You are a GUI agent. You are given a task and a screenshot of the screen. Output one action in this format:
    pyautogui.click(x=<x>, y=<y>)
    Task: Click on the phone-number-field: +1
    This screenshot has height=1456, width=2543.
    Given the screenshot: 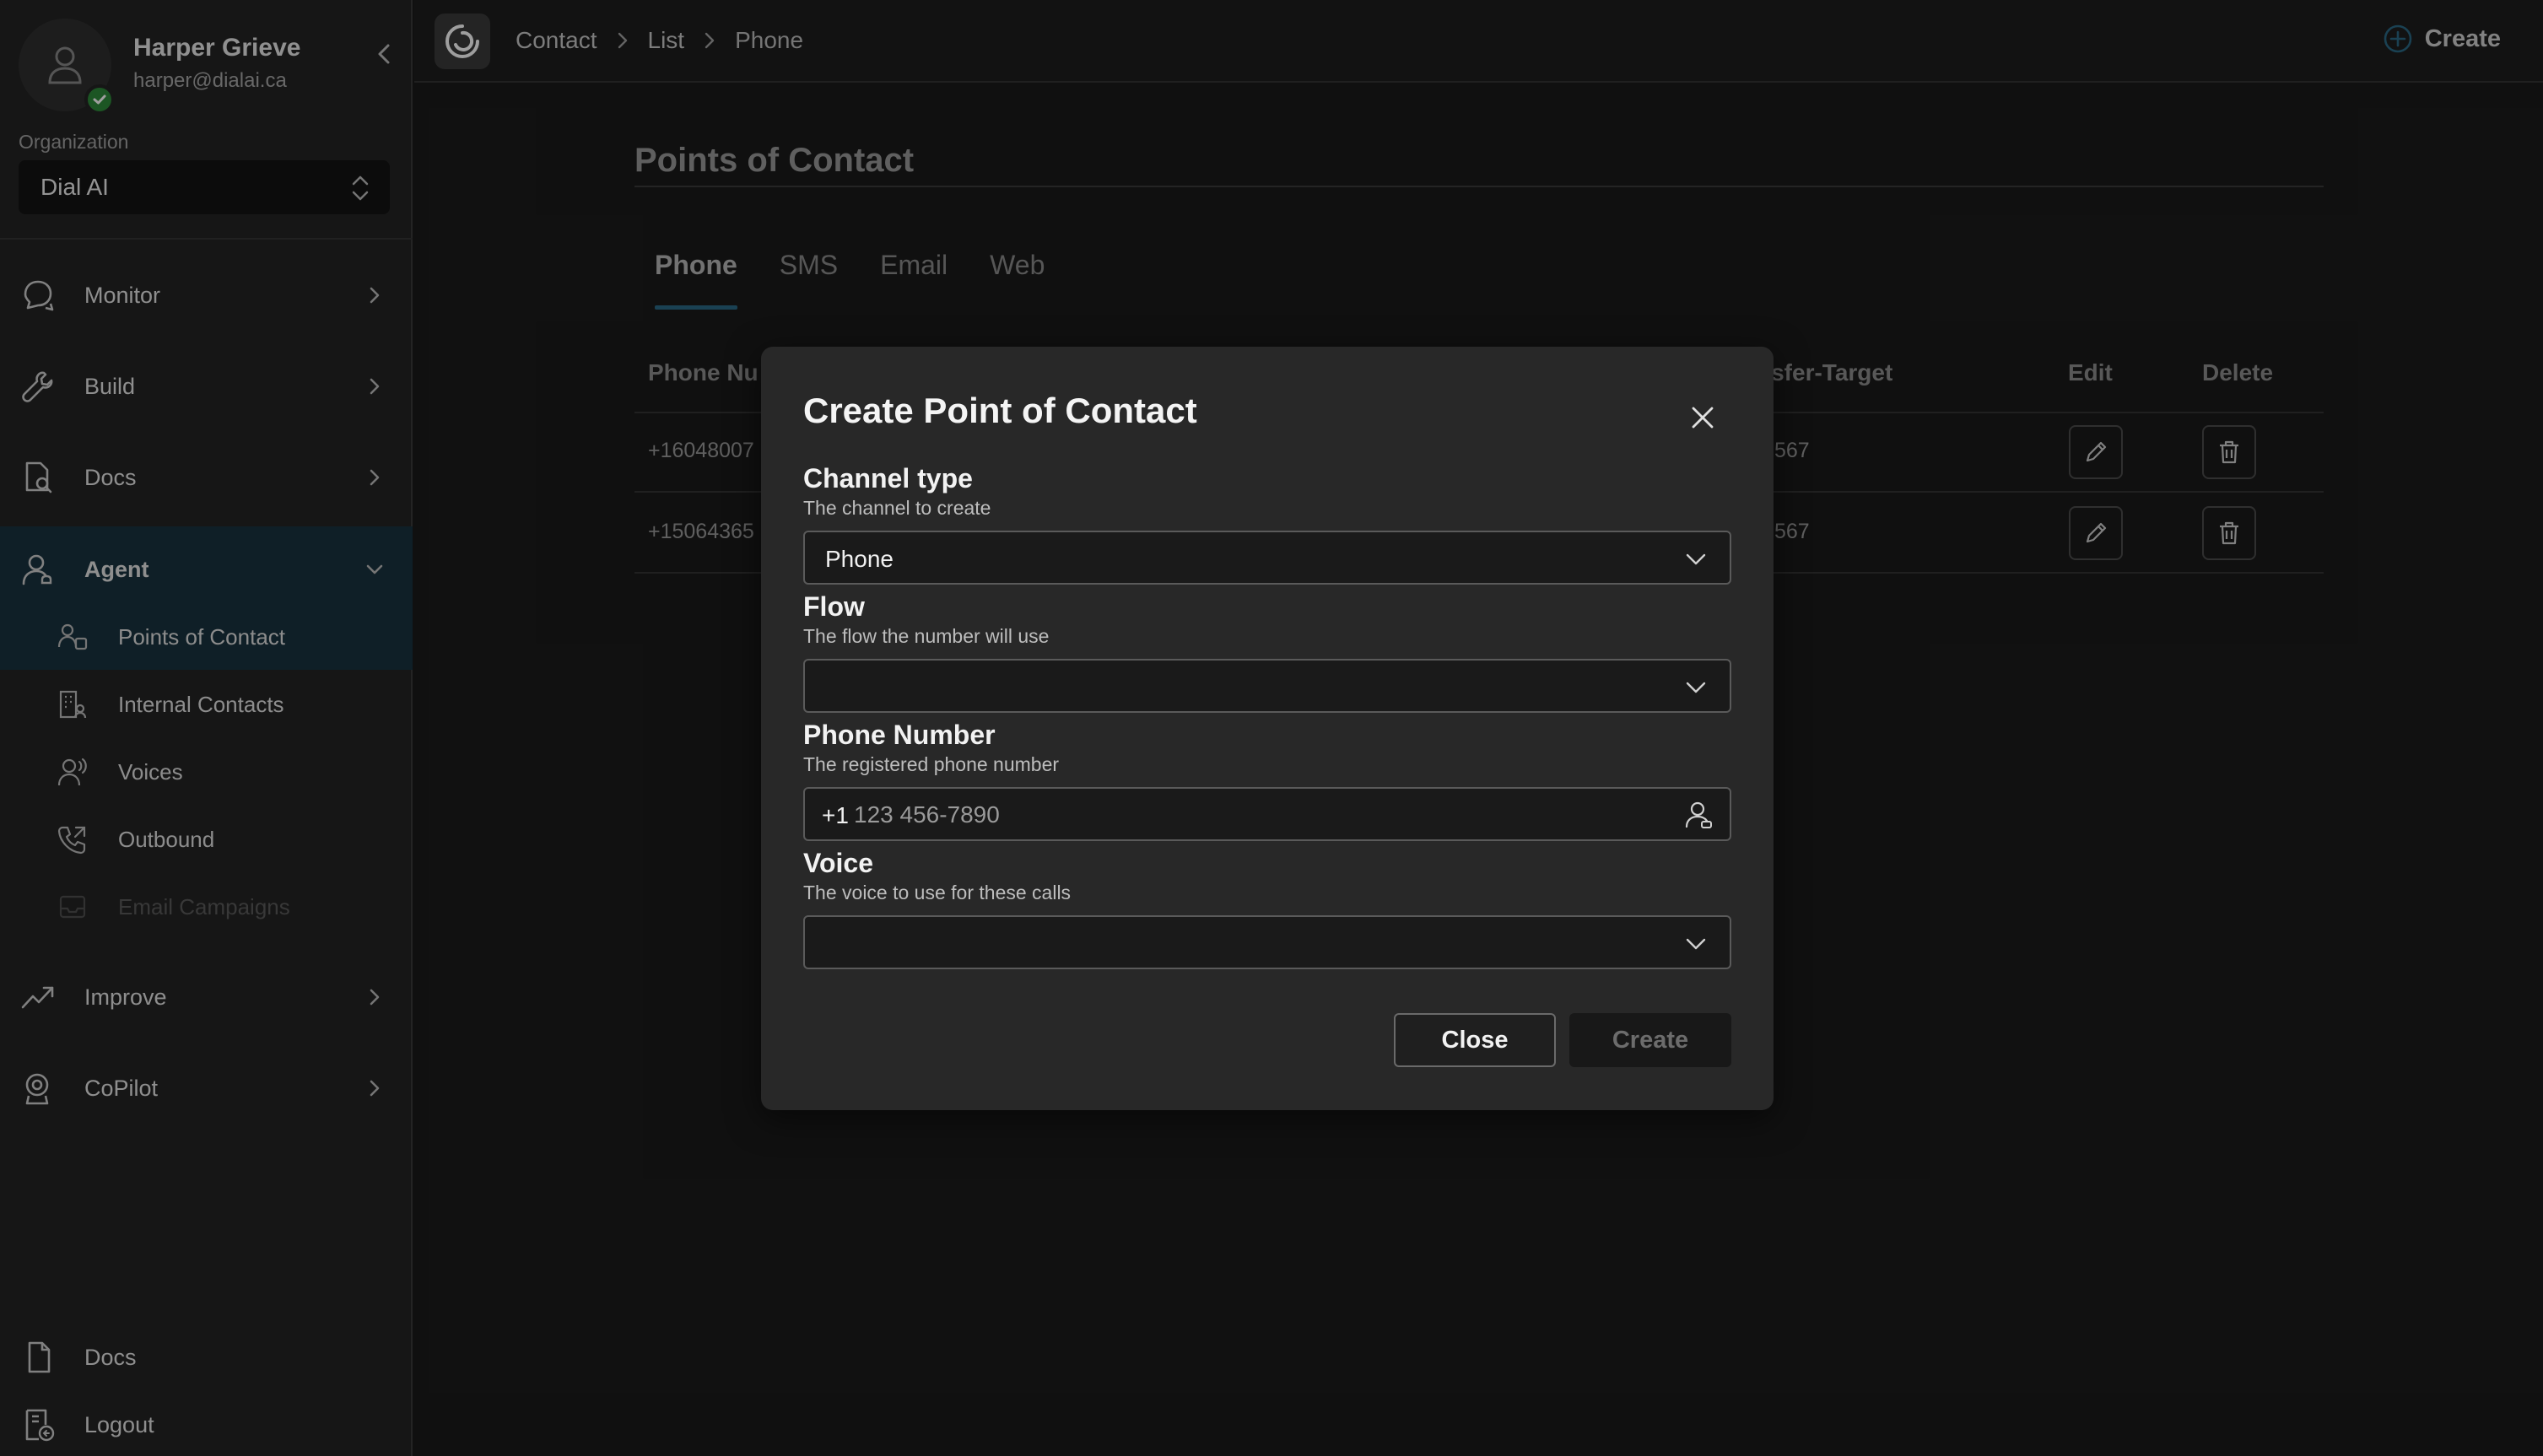 What is the action you would take?
    pyautogui.click(x=1267, y=814)
    